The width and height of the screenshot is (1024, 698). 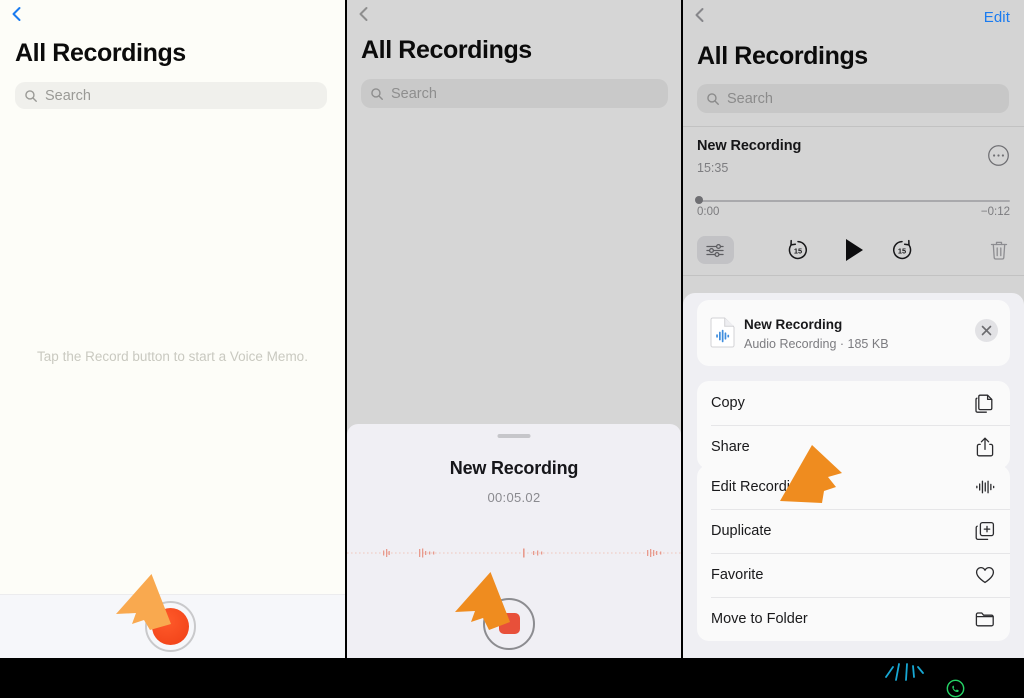 I want to click on skip-forward-15-icon: 15, so click(x=902, y=250).